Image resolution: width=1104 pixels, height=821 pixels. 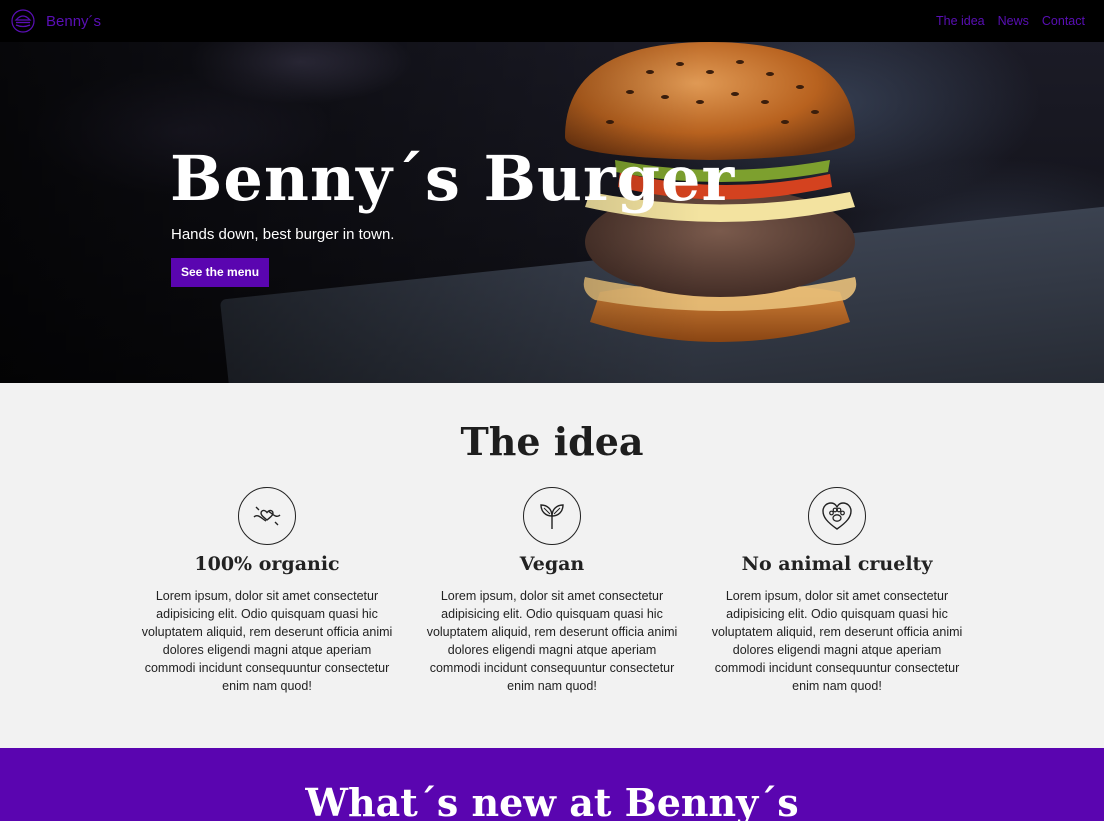 I want to click on nav-link-news: News, so click(x=1013, y=21).